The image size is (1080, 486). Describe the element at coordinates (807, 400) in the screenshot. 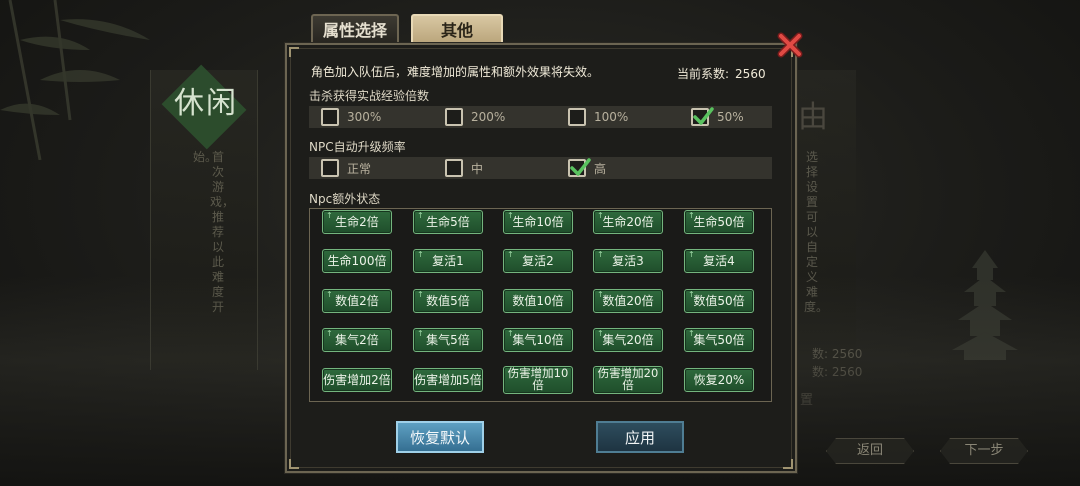

I see `banner-setting-text: 置` at that location.